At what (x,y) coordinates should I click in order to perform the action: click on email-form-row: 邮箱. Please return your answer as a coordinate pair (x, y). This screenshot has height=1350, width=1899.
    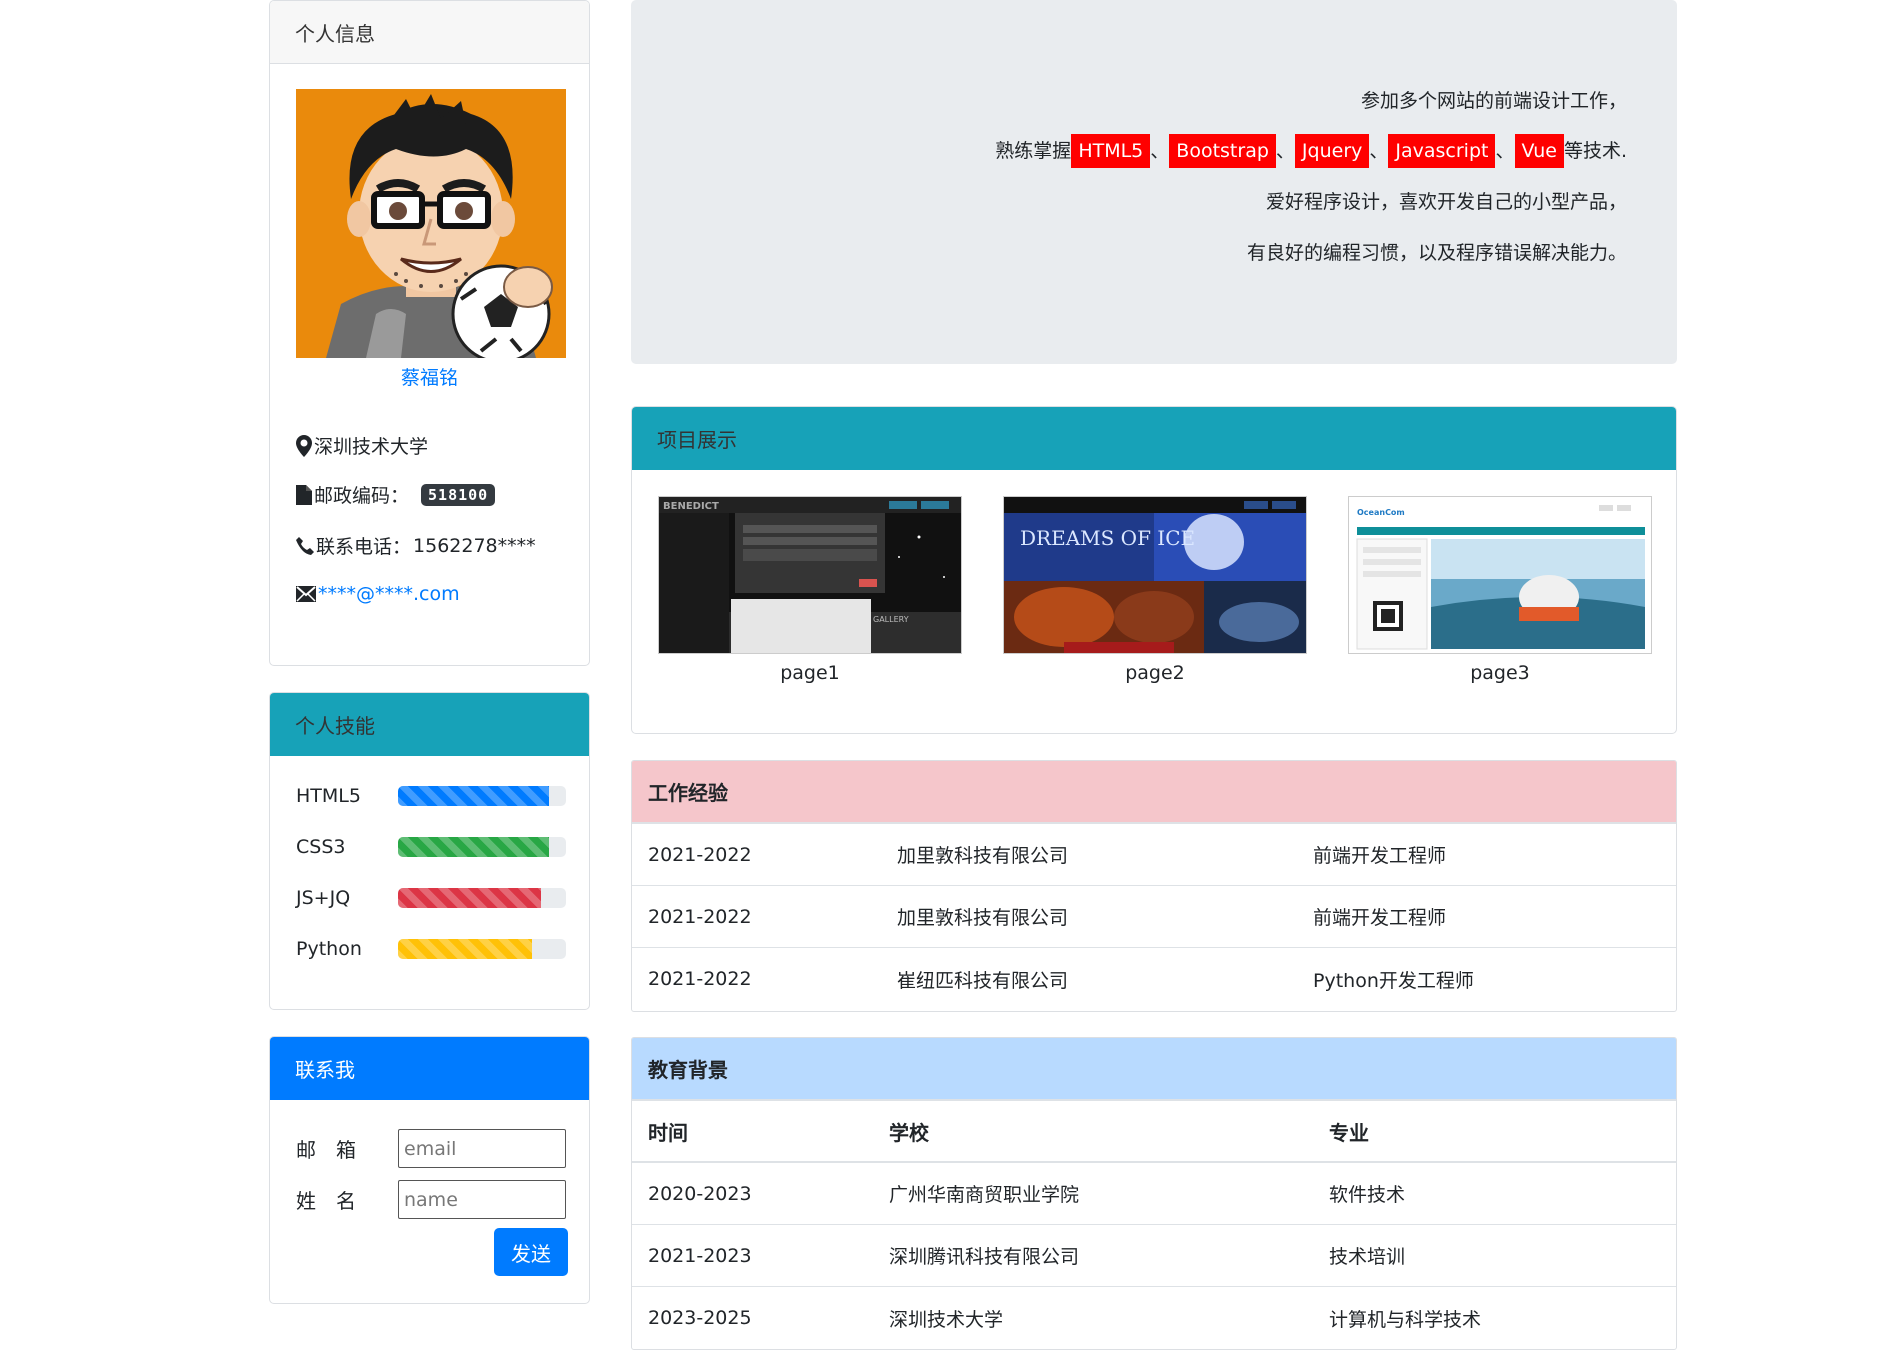
    Looking at the image, I should click on (431, 1148).